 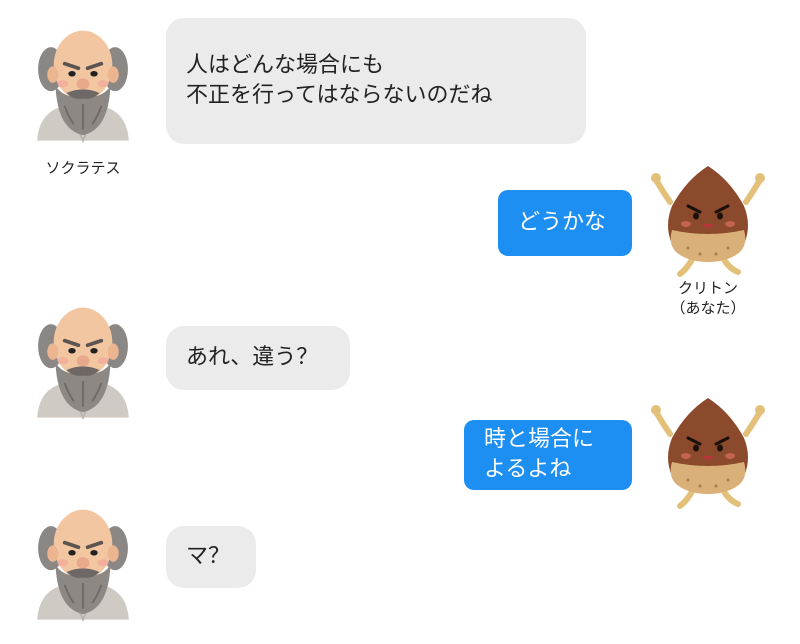 I want to click on message-bubble-crito: どうかな, so click(x=565, y=223).